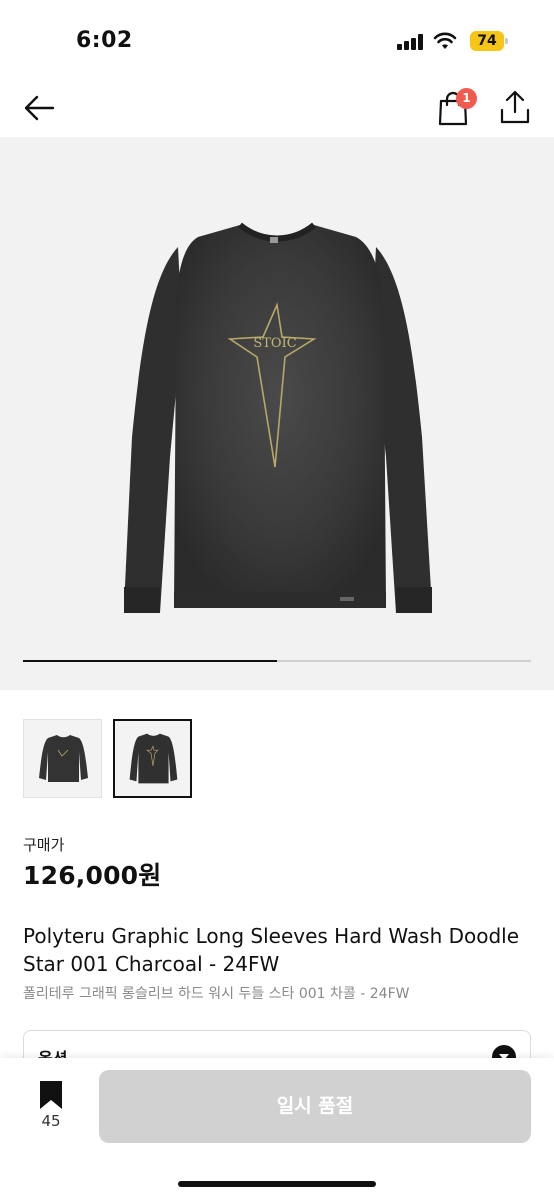 This screenshot has height=1200, width=554. What do you see at coordinates (150, 661) in the screenshot?
I see `gallery-progress-fill` at bounding box center [150, 661].